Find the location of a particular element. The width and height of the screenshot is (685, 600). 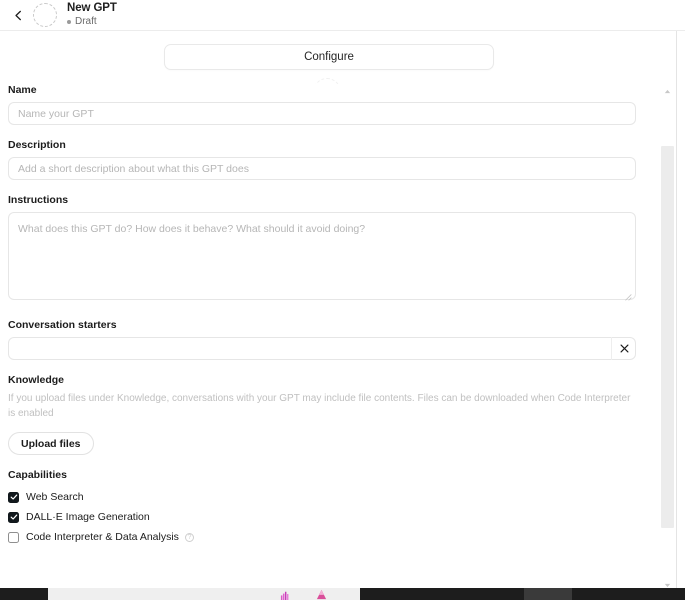

back-button is located at coordinates (18, 15).